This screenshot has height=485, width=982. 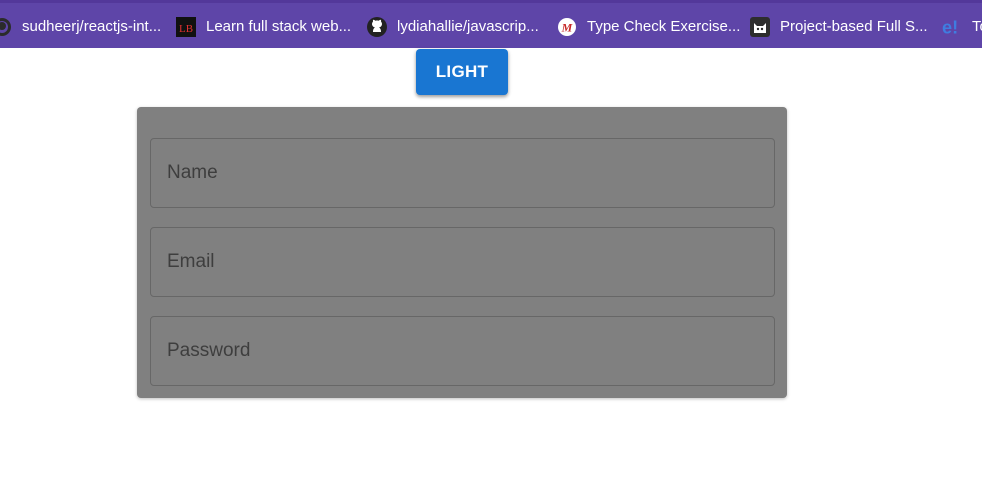 I want to click on svg-text: e!, so click(x=950, y=27).